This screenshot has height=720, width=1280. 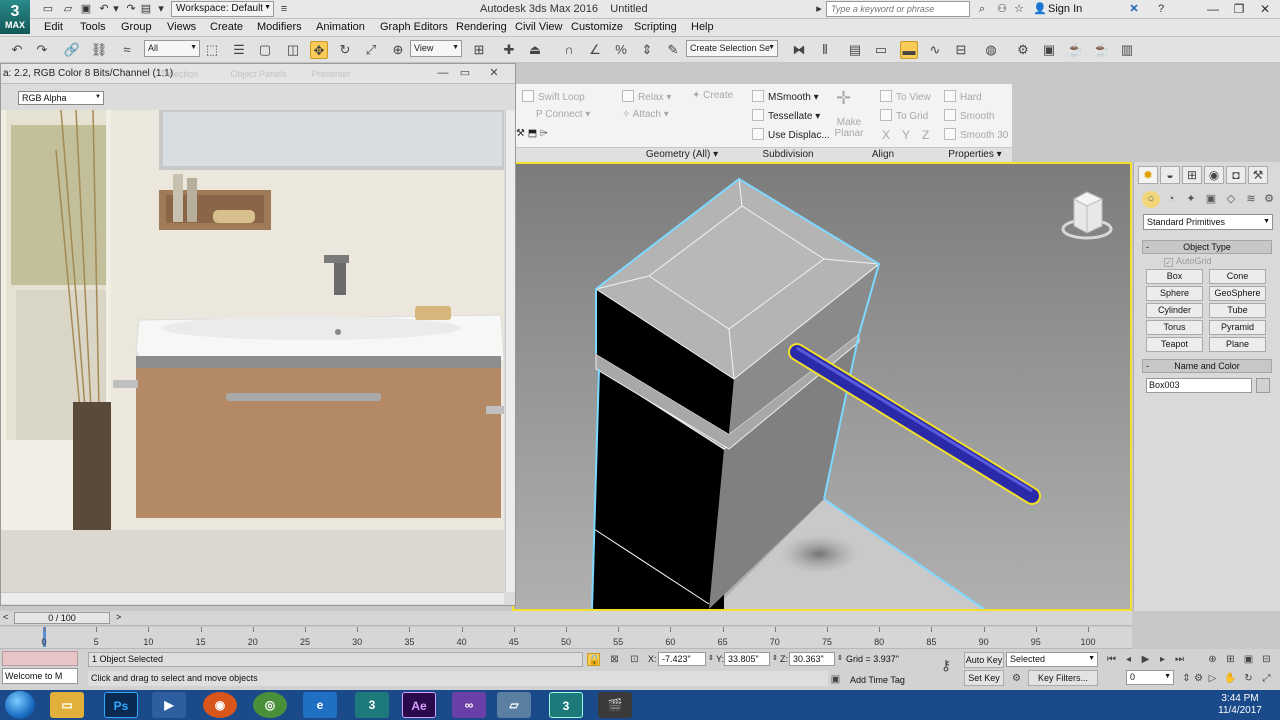 I want to click on menu-civil-view: Civil View, so click(x=538, y=27).